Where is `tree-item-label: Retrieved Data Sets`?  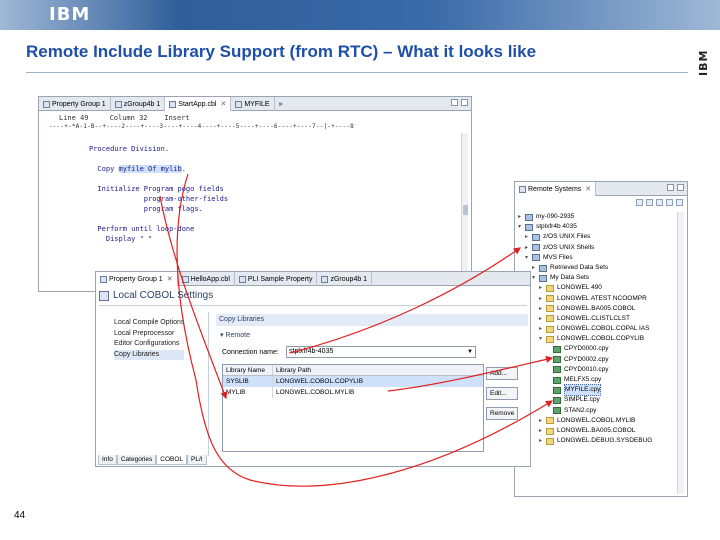
tree-item-label: Retrieved Data Sets is located at coordinates (579, 267).